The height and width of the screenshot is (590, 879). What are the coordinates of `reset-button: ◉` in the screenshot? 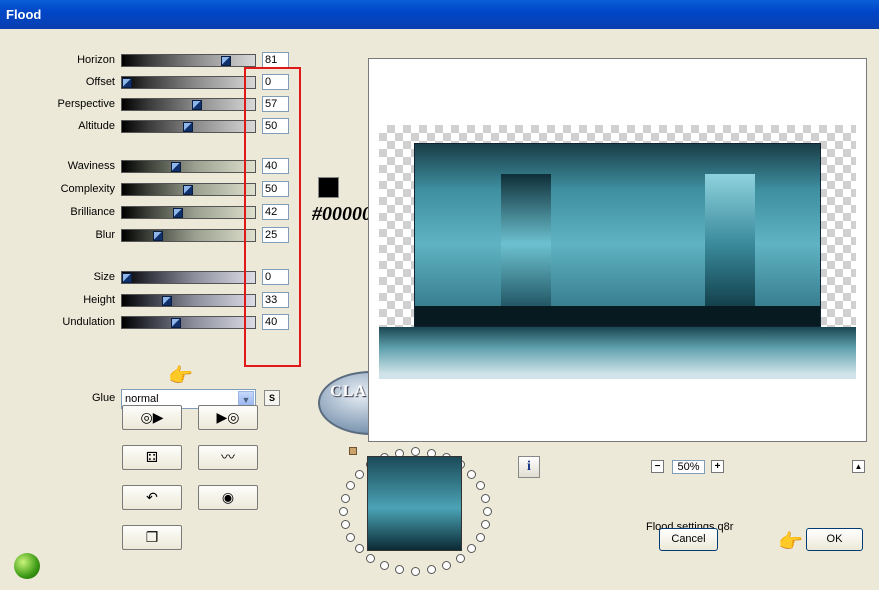 It's located at (228, 497).